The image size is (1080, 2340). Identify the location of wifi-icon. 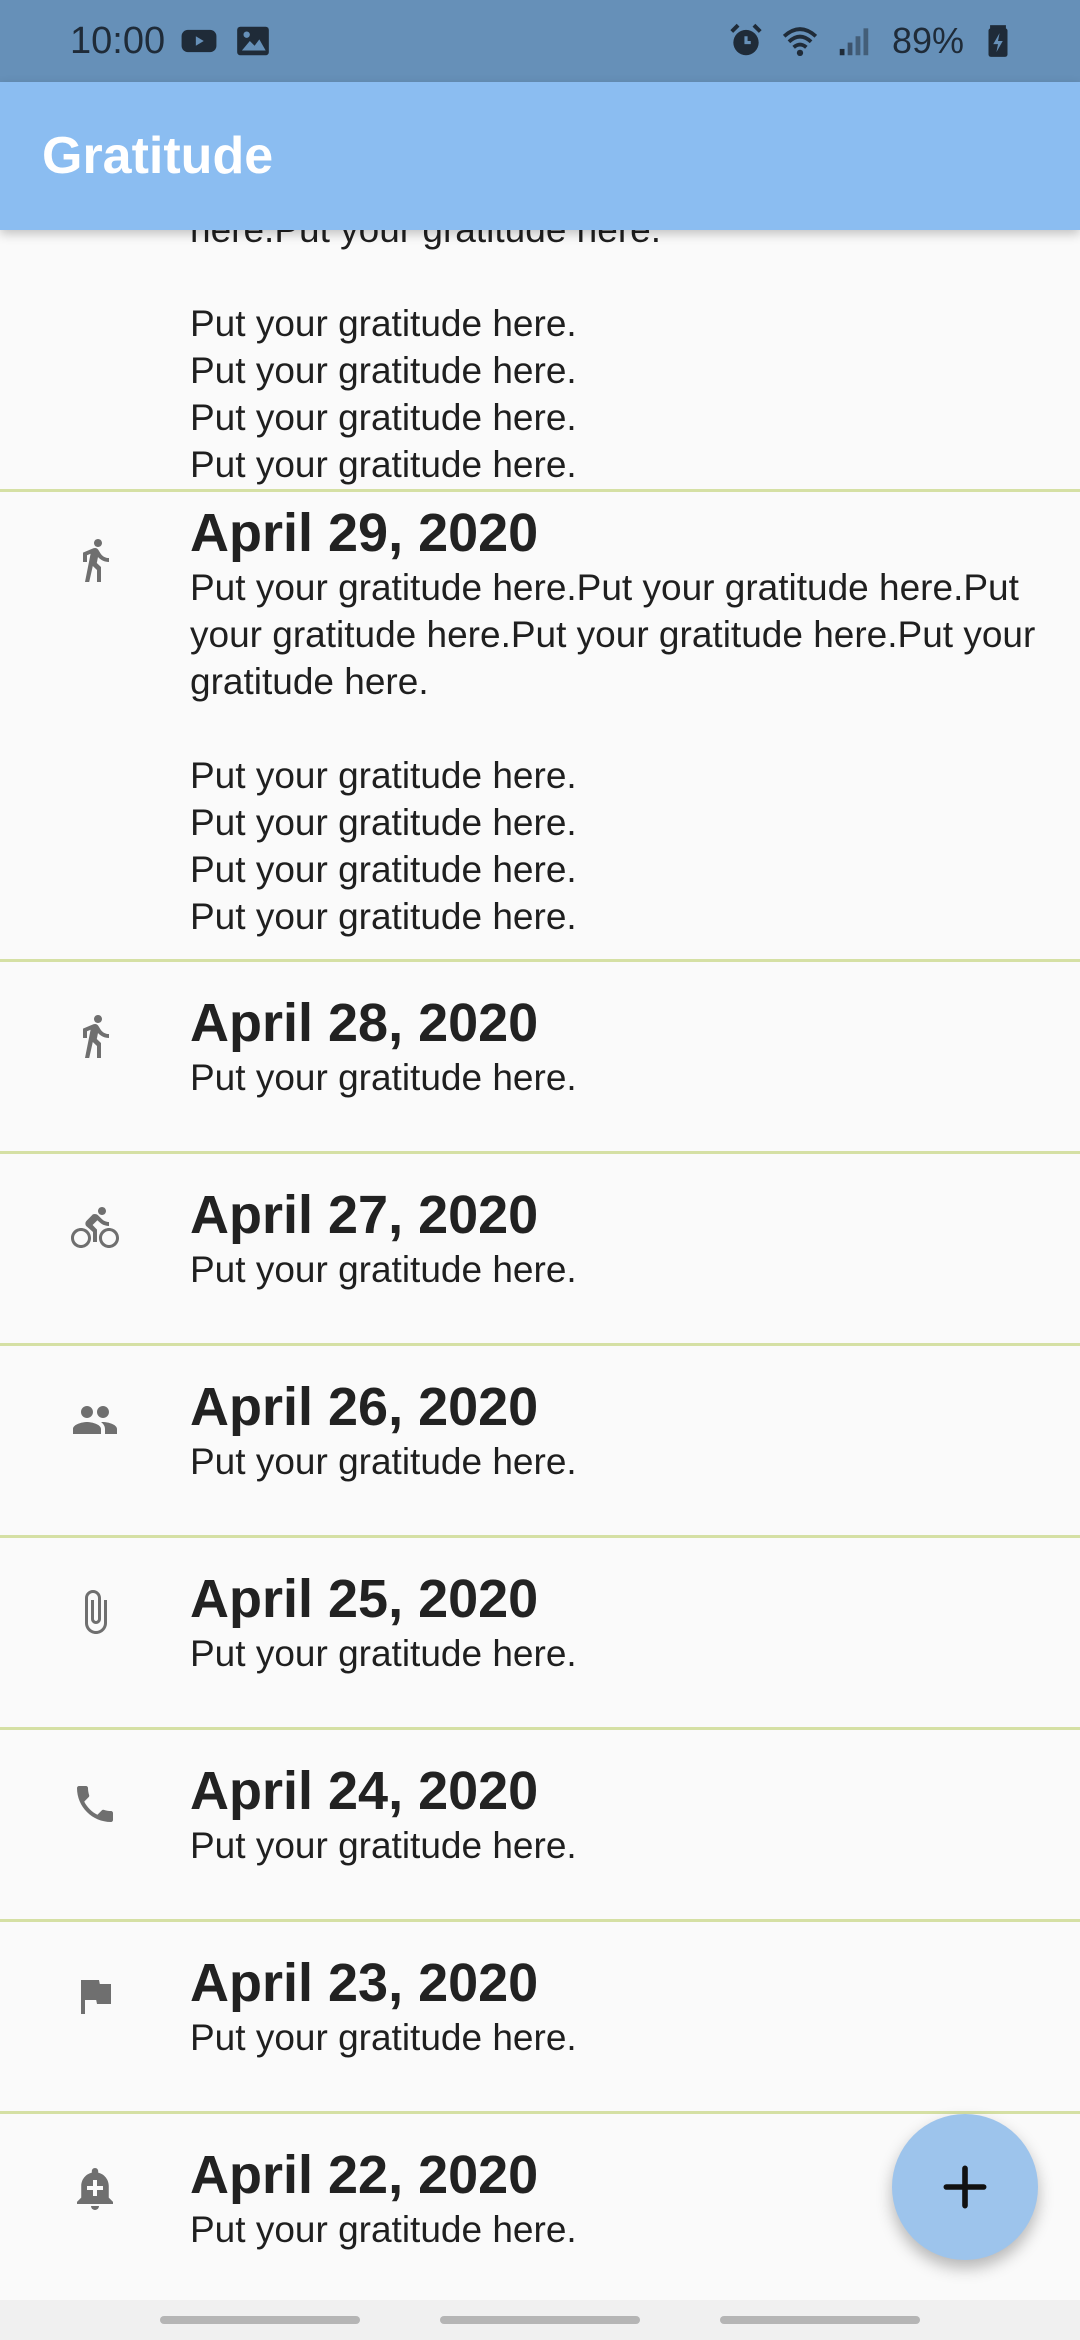
(800, 41).